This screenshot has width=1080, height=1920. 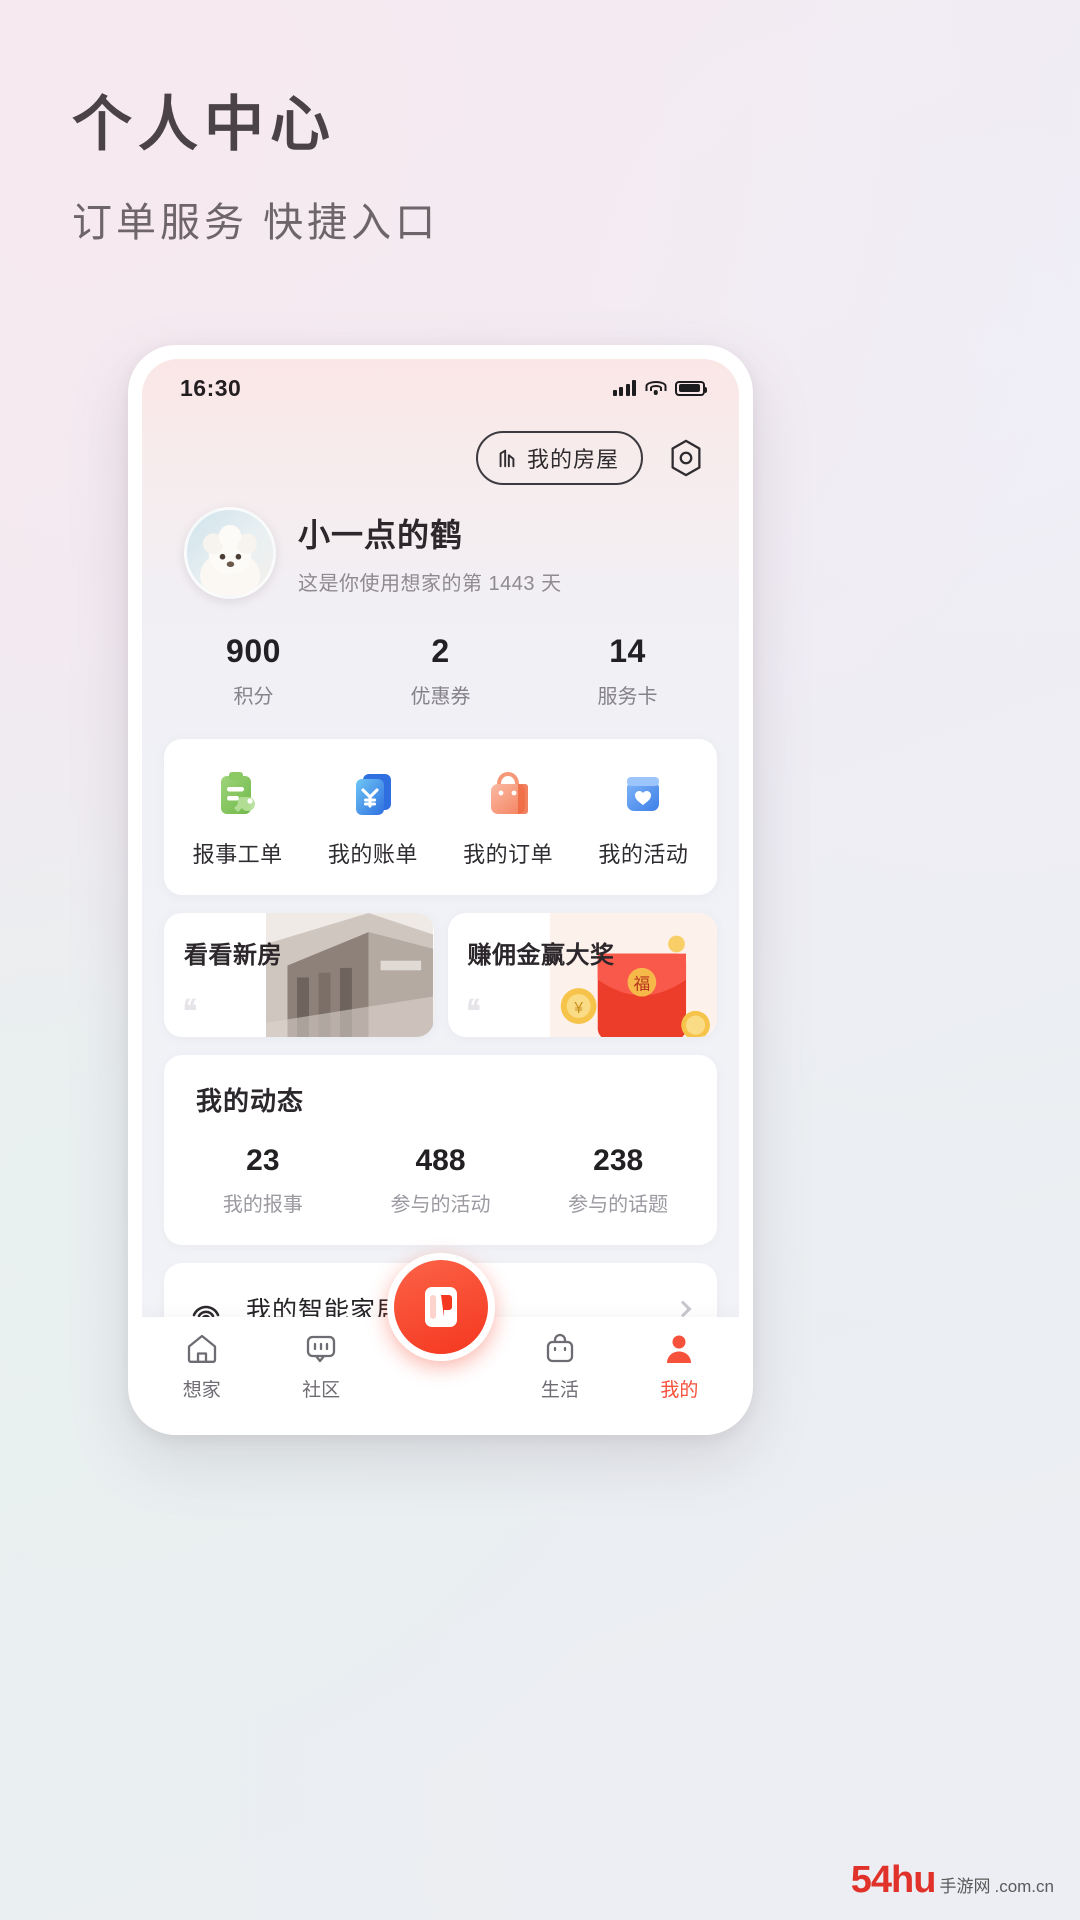 I want to click on banner-new-house: 看看新房 ‘‘, so click(x=299, y=975).